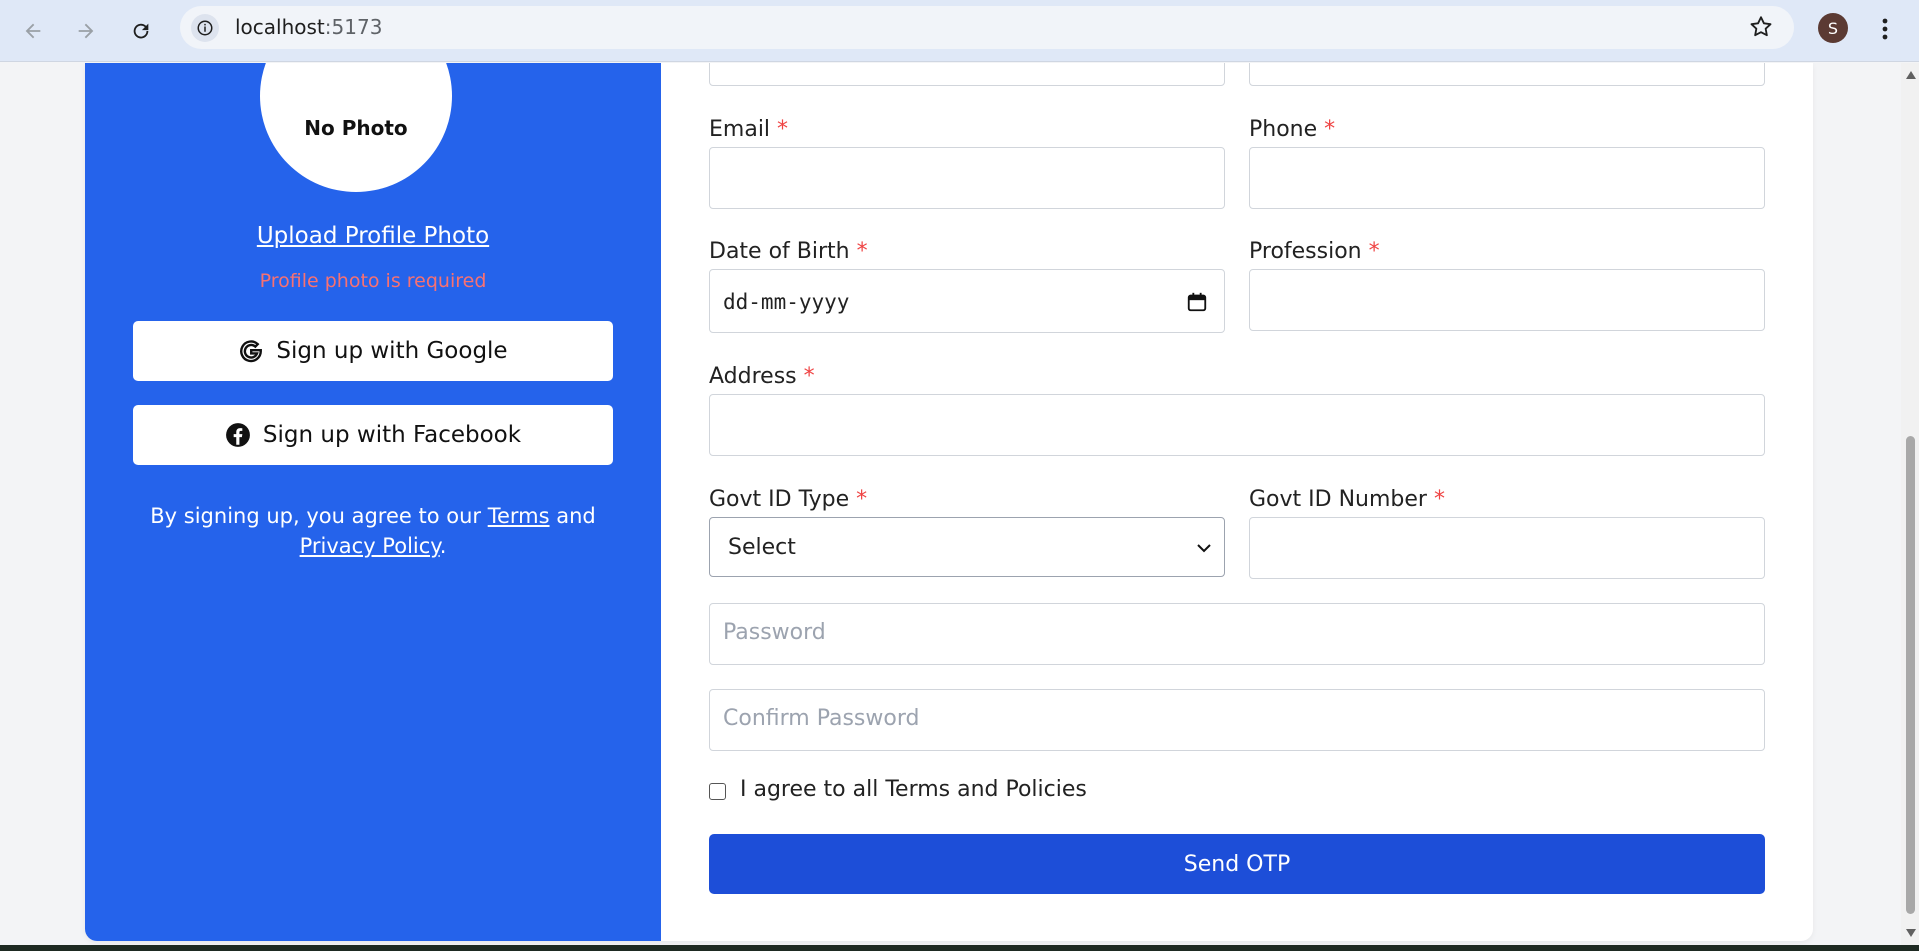 The width and height of the screenshot is (1919, 951). I want to click on site-info-icon, so click(205, 28).